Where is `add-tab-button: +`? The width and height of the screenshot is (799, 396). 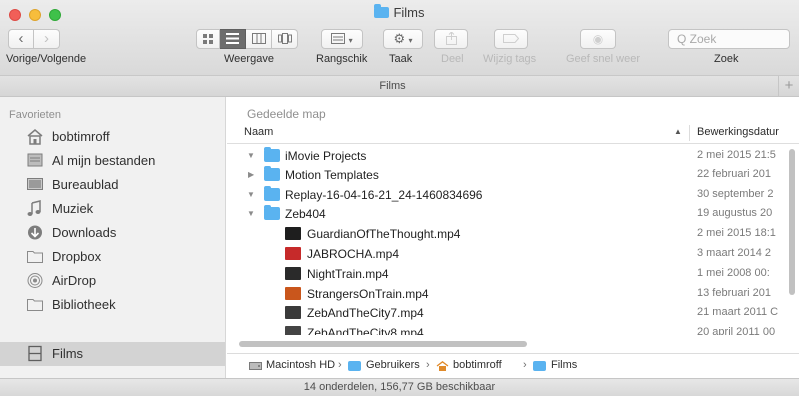 add-tab-button: + is located at coordinates (788, 86).